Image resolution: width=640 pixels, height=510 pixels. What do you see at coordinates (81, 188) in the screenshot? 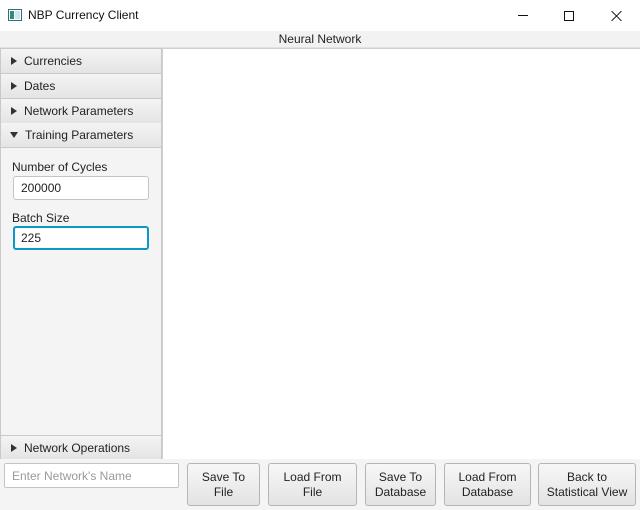
I see `cycles-input` at bounding box center [81, 188].